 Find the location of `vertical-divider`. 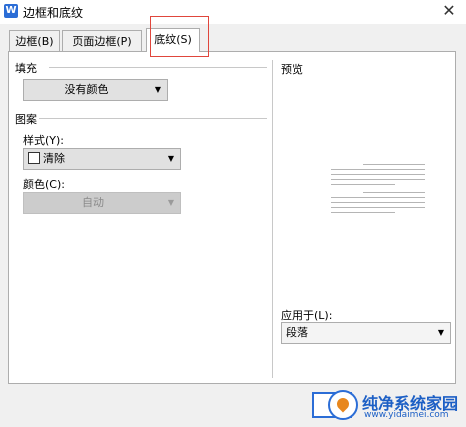

vertical-divider is located at coordinates (272, 219).